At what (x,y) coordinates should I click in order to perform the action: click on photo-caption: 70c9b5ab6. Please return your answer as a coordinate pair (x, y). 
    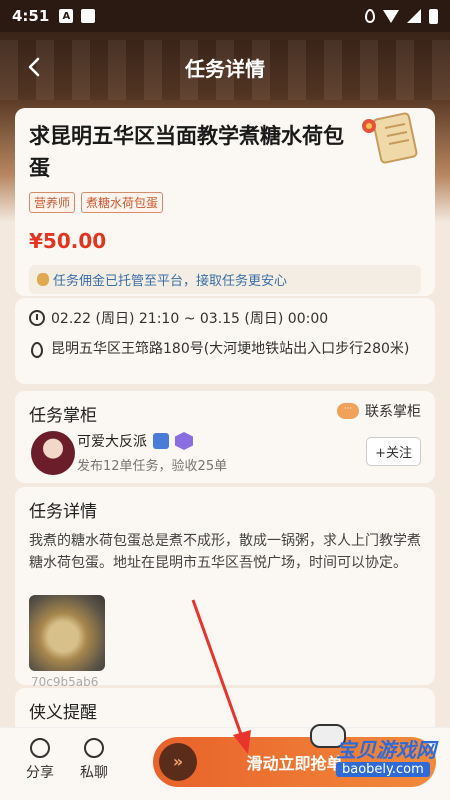
    Looking at the image, I should click on (65, 682).